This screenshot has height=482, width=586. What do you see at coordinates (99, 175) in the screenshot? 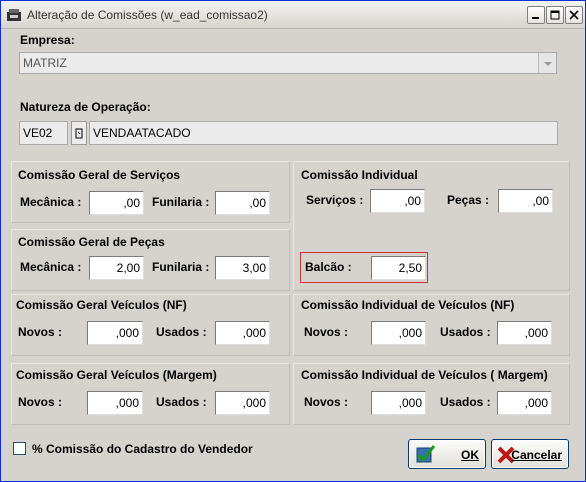
I see `servicos-title: Comissão Geral de Serviços` at bounding box center [99, 175].